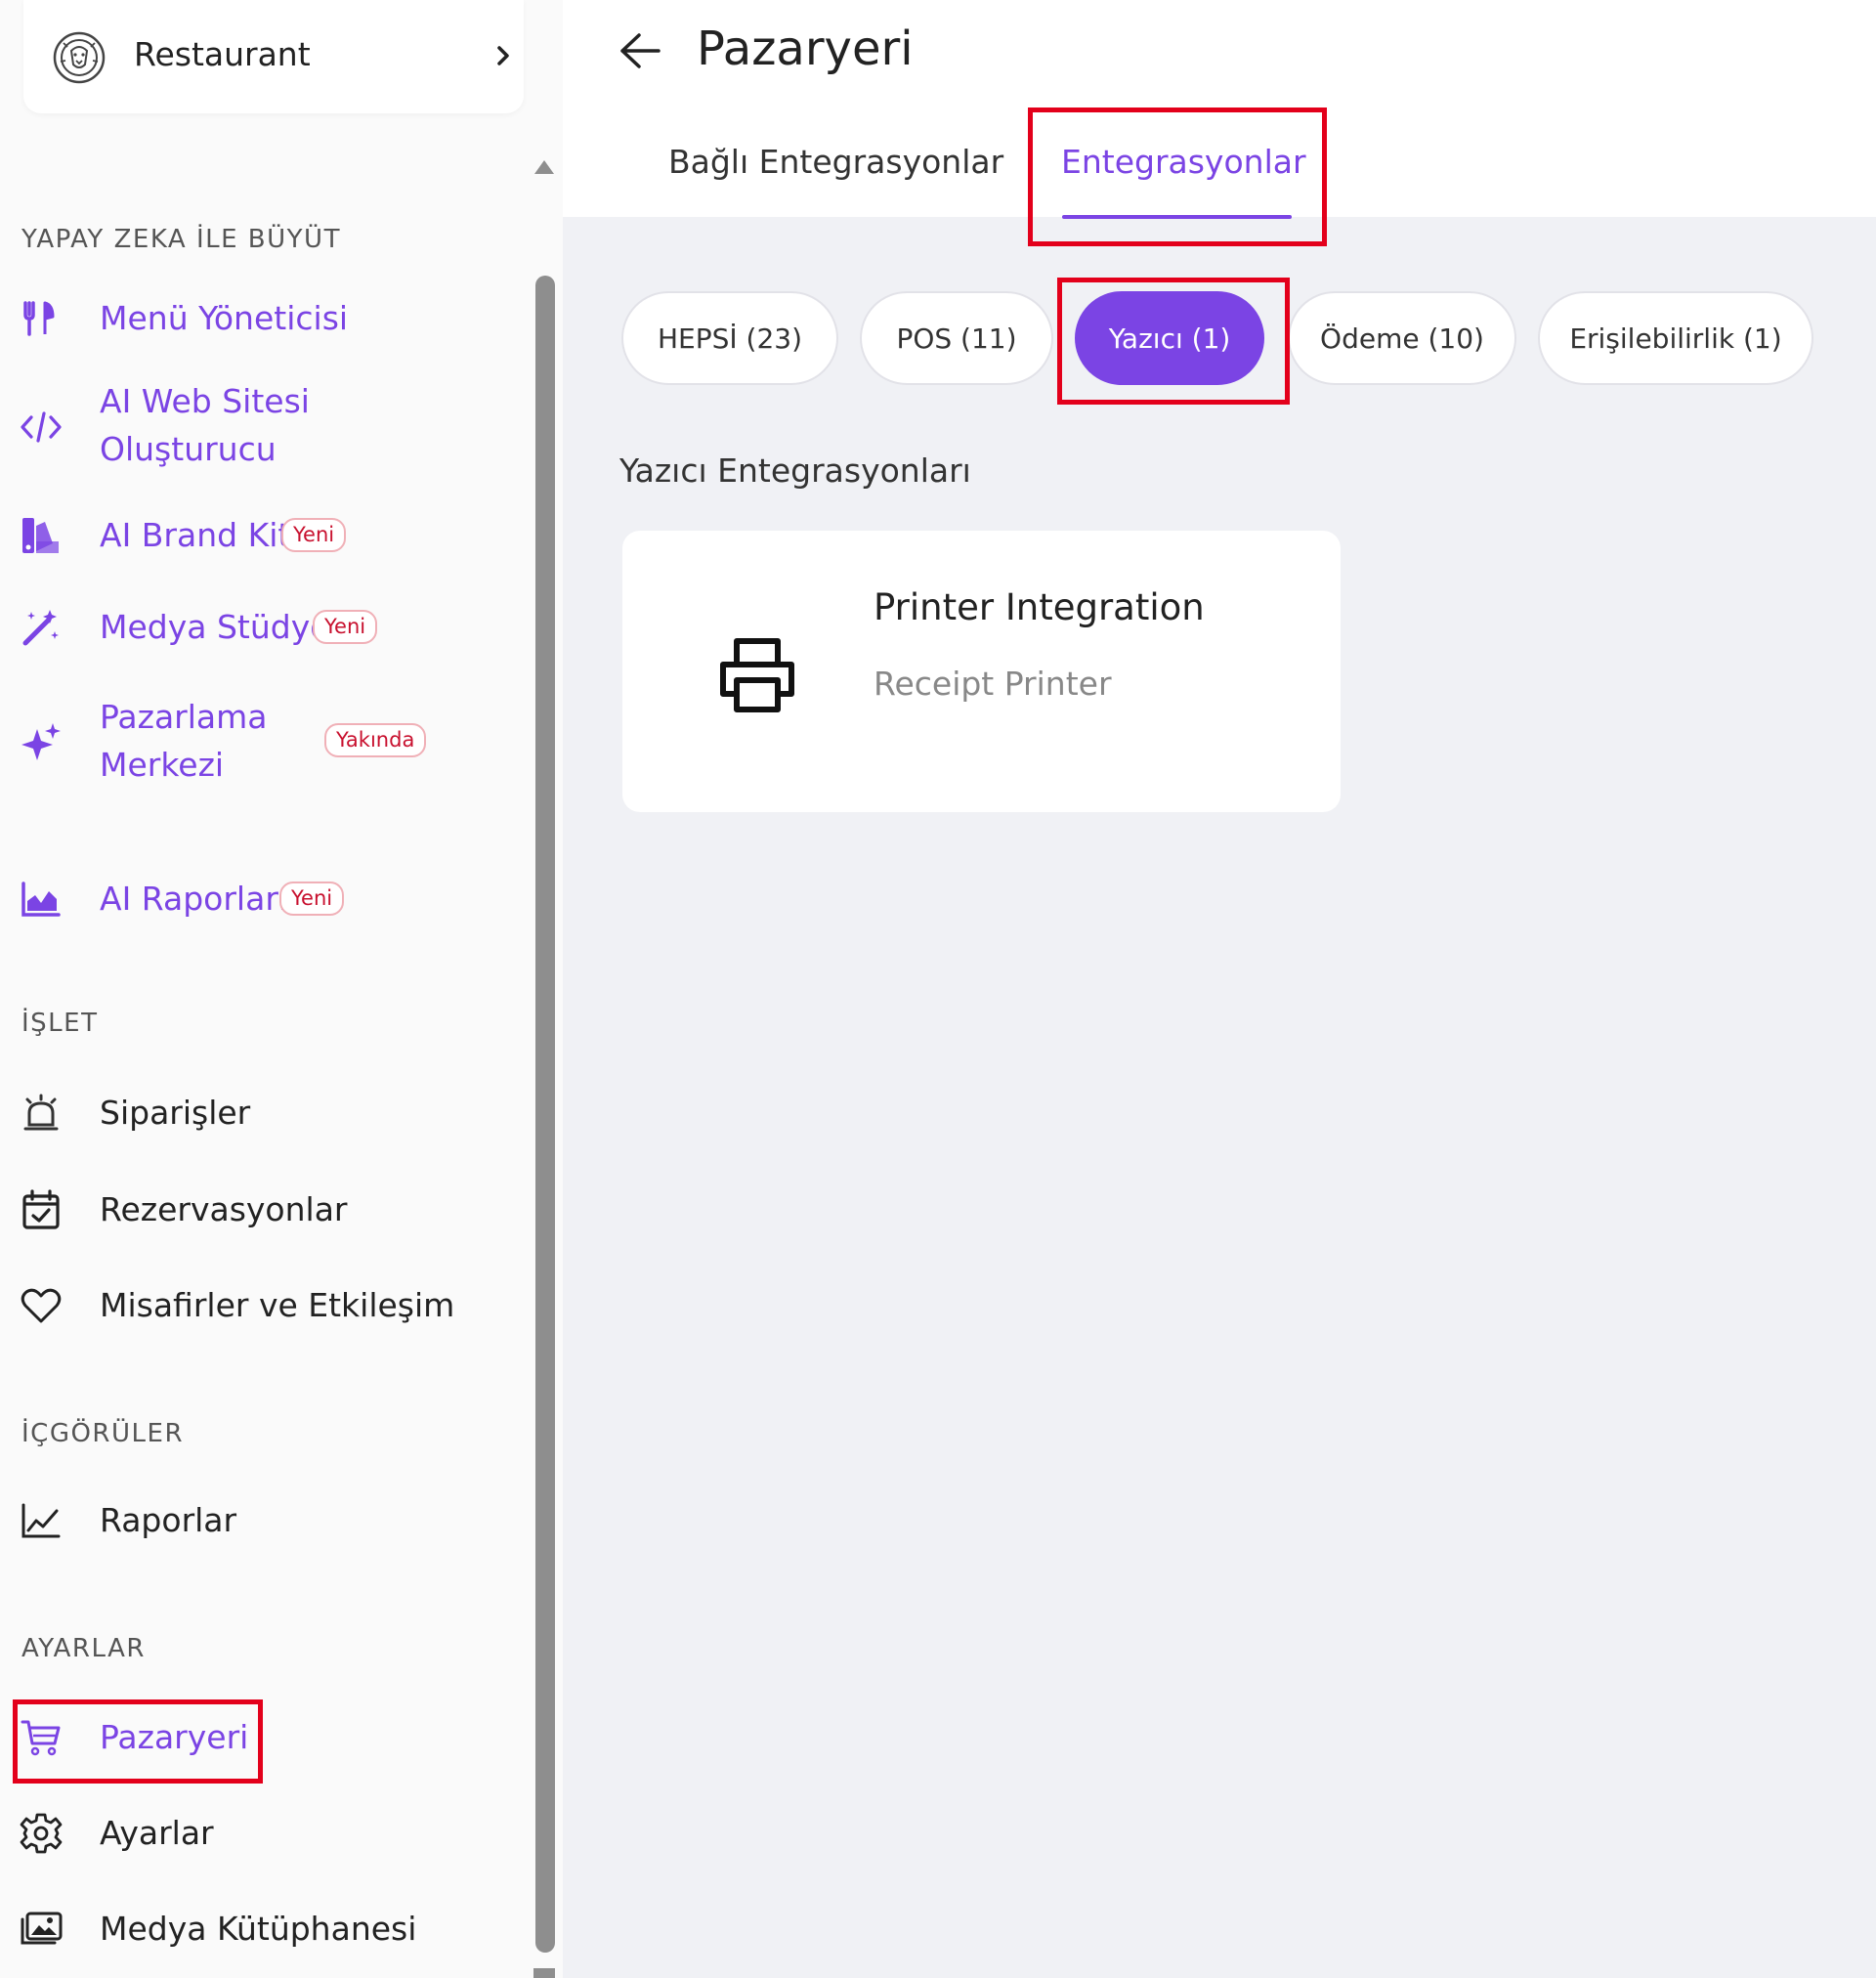  I want to click on sidebar-item-ai-website-builder: AI Web Sitesi Oluşturucu, so click(262, 427).